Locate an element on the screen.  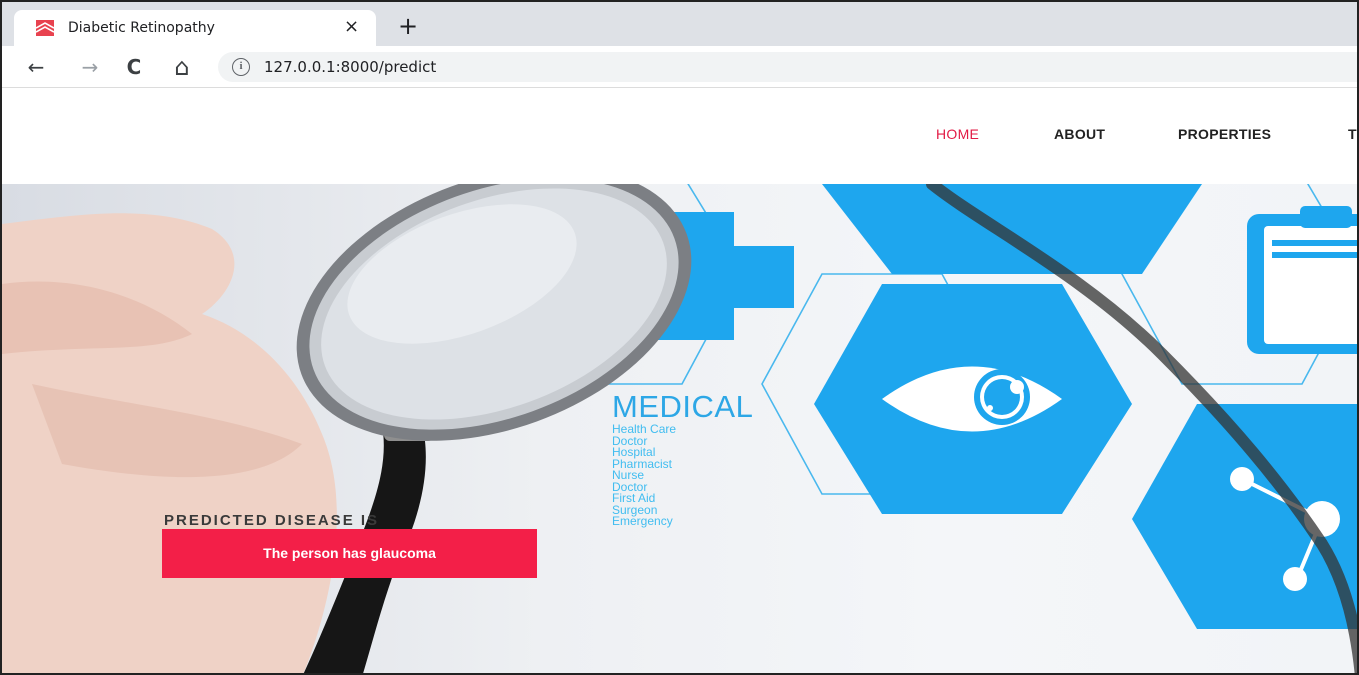
home-icon: ⌂ is located at coordinates (182, 67).